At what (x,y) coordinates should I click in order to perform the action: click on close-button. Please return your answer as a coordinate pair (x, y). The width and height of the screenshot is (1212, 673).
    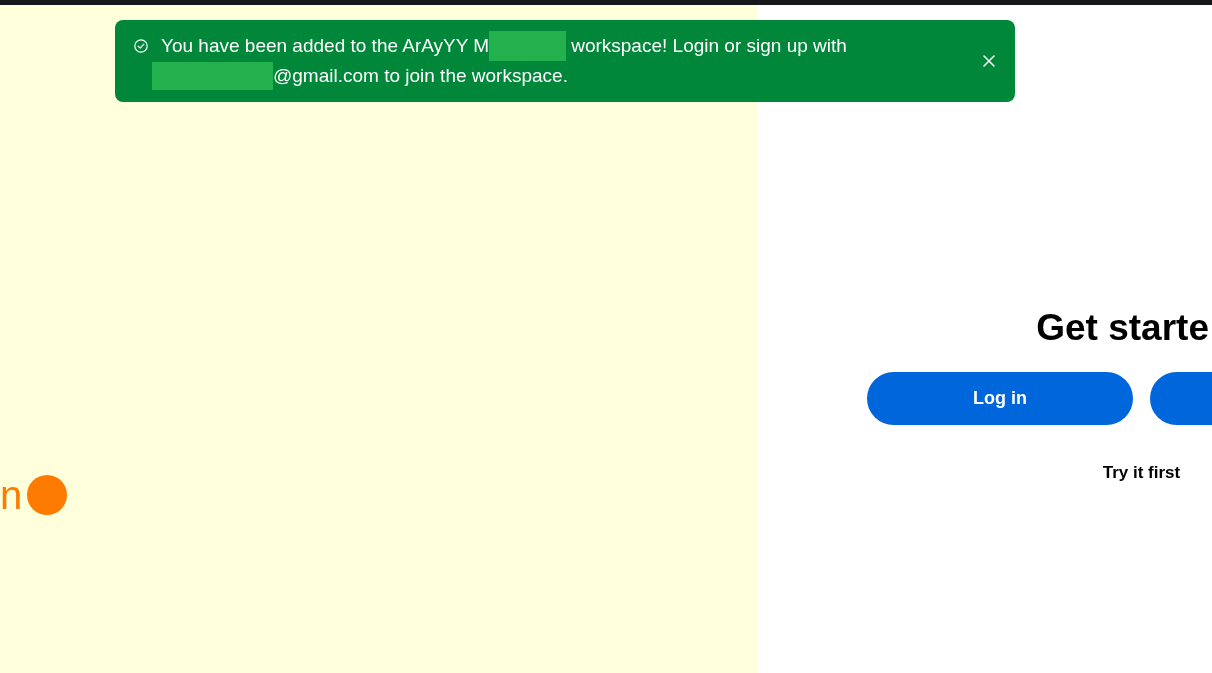
    Looking at the image, I should click on (989, 61).